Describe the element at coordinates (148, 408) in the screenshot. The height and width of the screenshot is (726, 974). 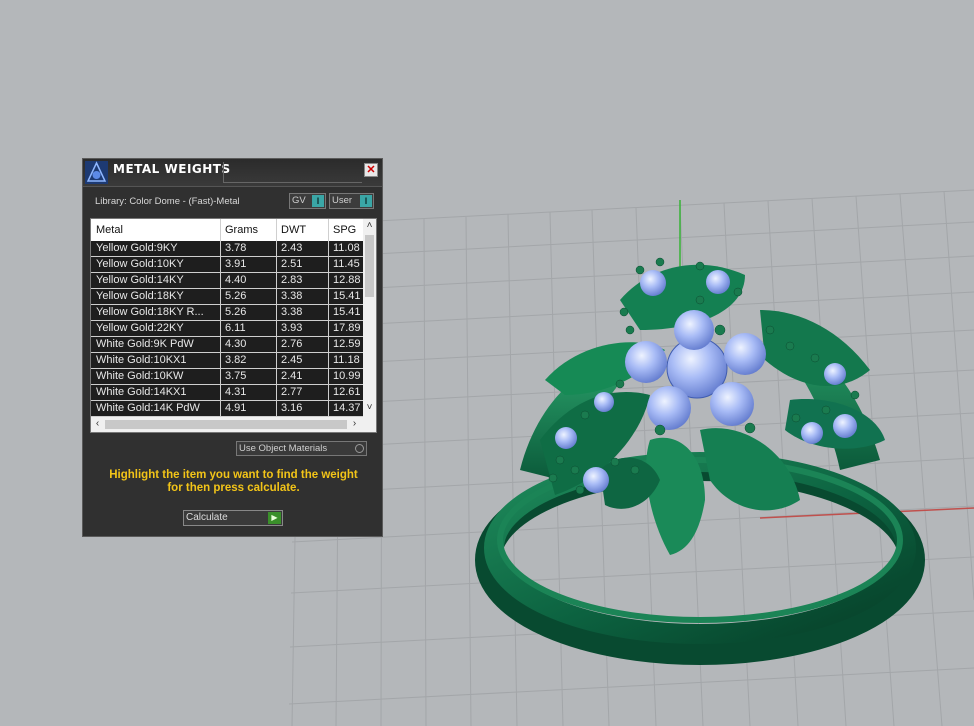
I see `metal-cell: White Gold:14K PdW` at that location.